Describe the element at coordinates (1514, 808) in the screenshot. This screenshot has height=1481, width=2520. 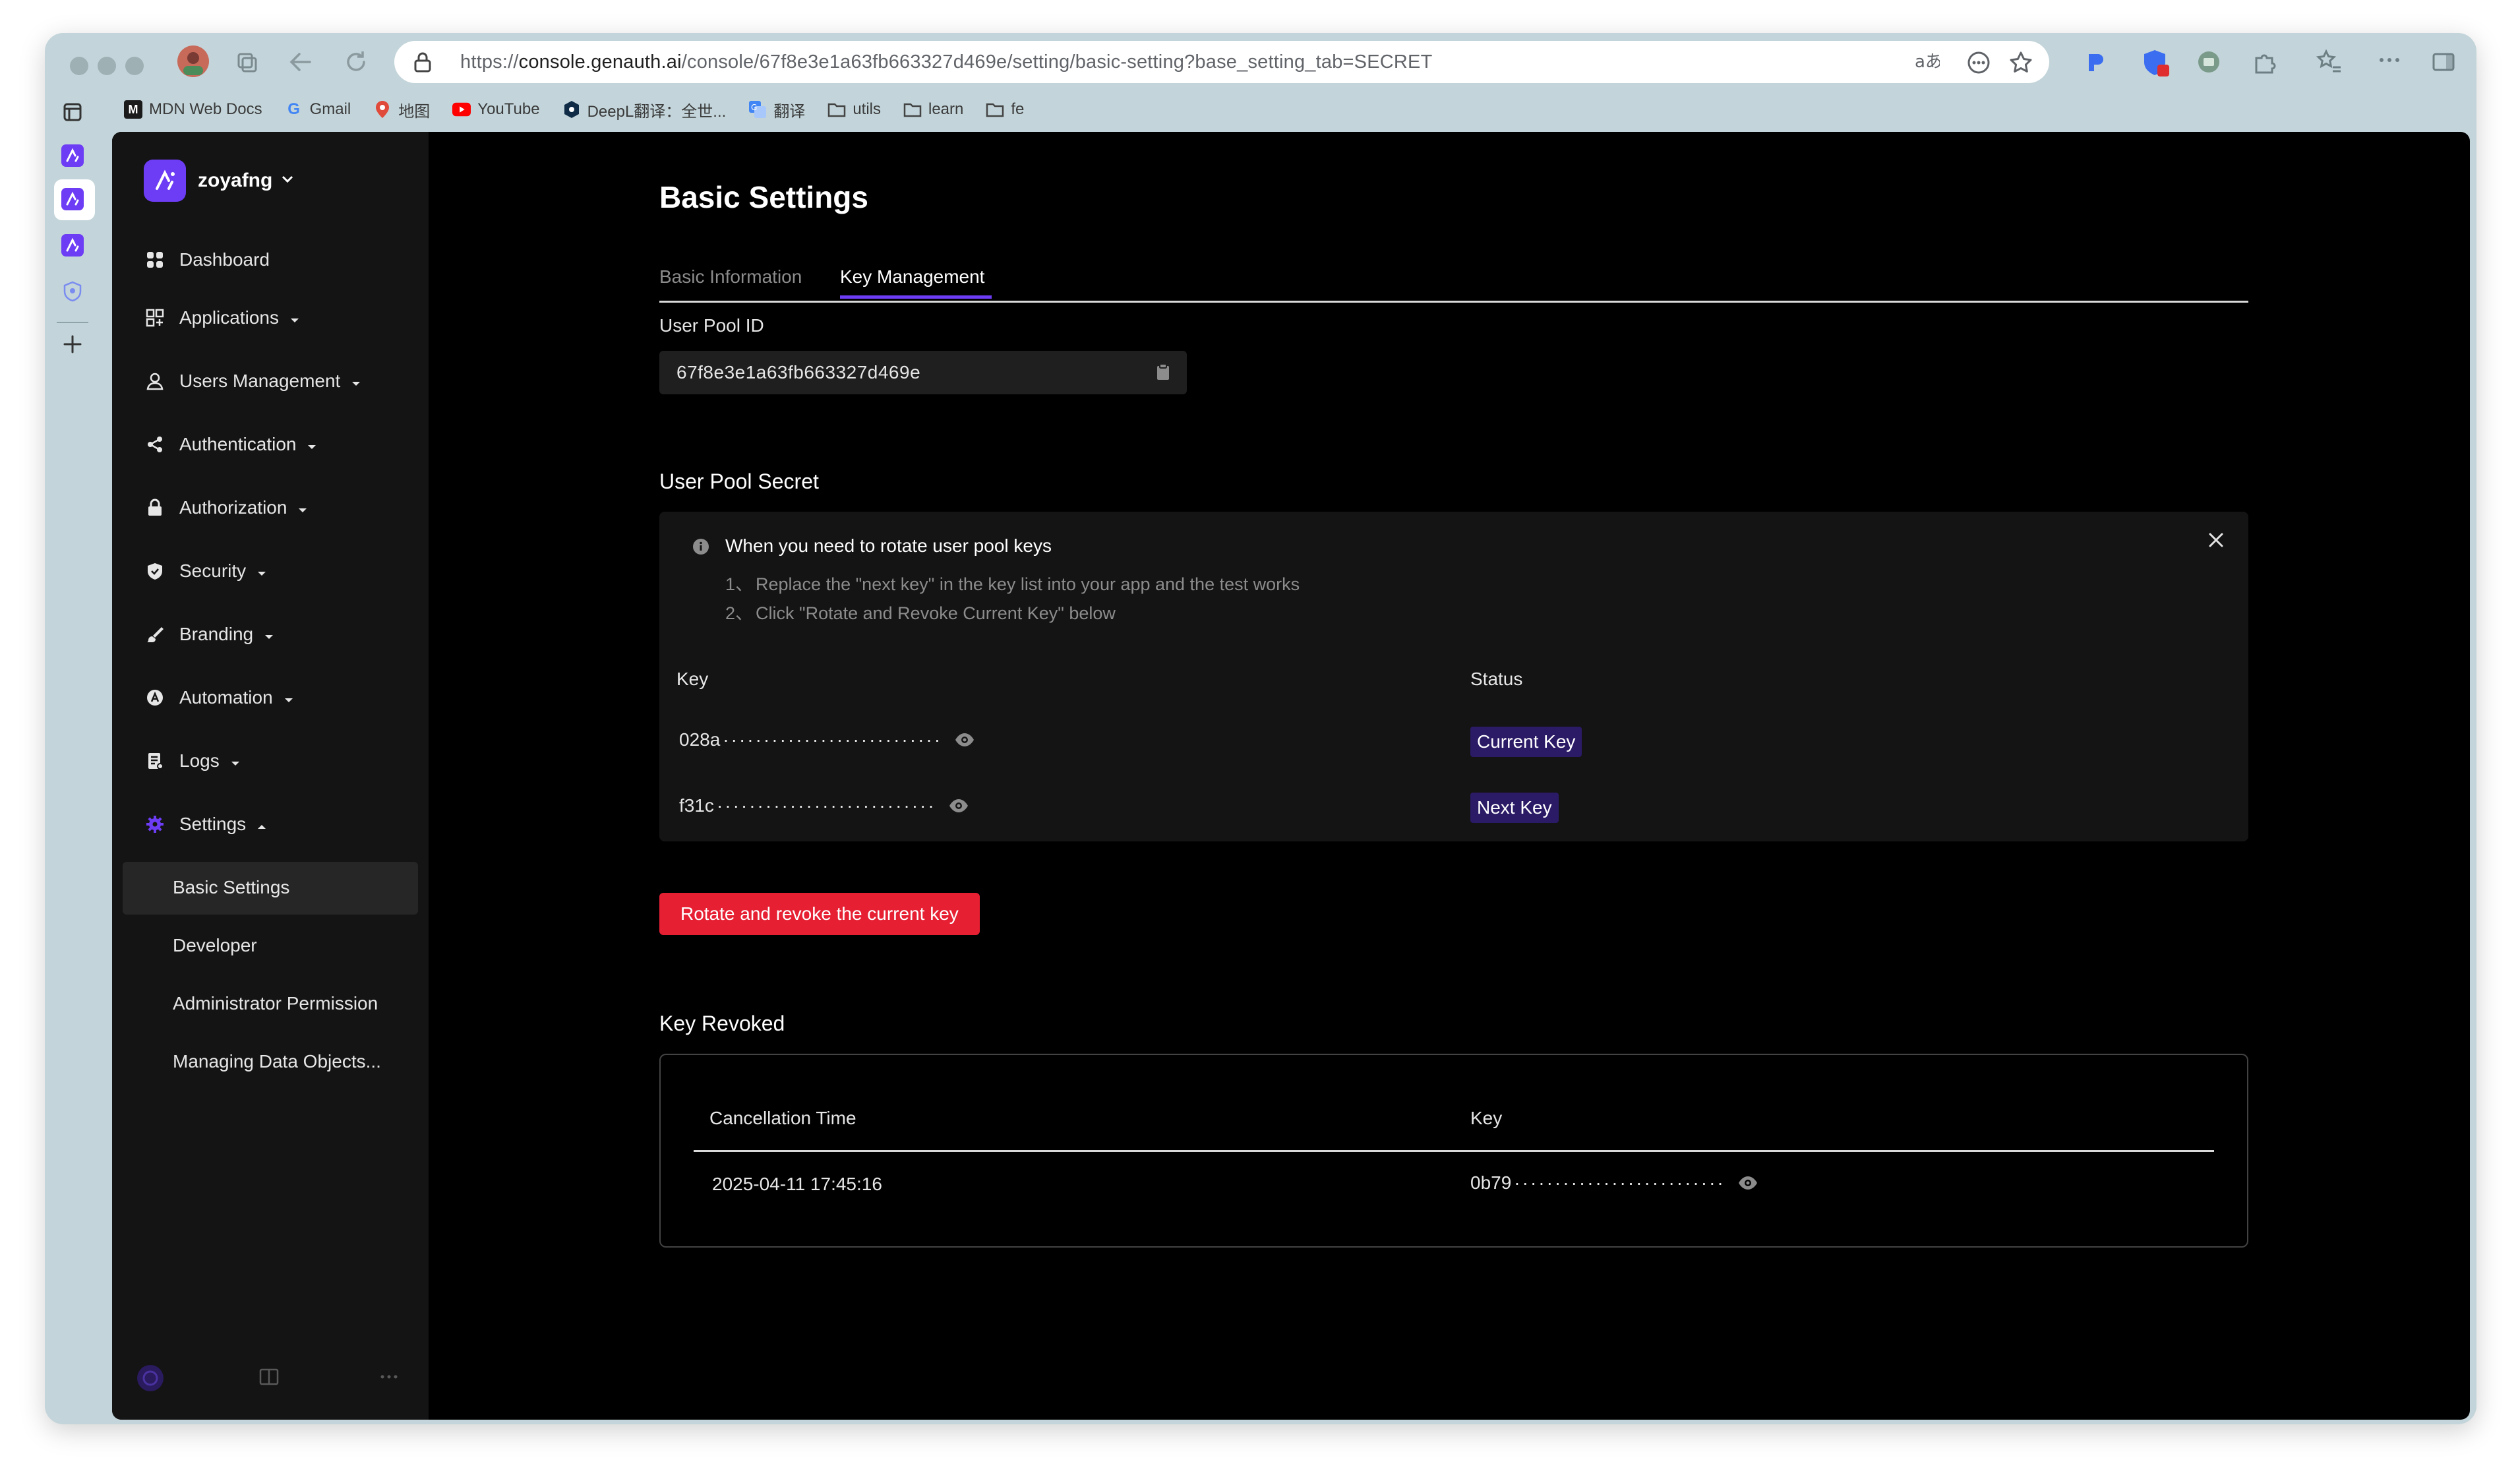
I see `status-badge-next-key: Next Key` at that location.